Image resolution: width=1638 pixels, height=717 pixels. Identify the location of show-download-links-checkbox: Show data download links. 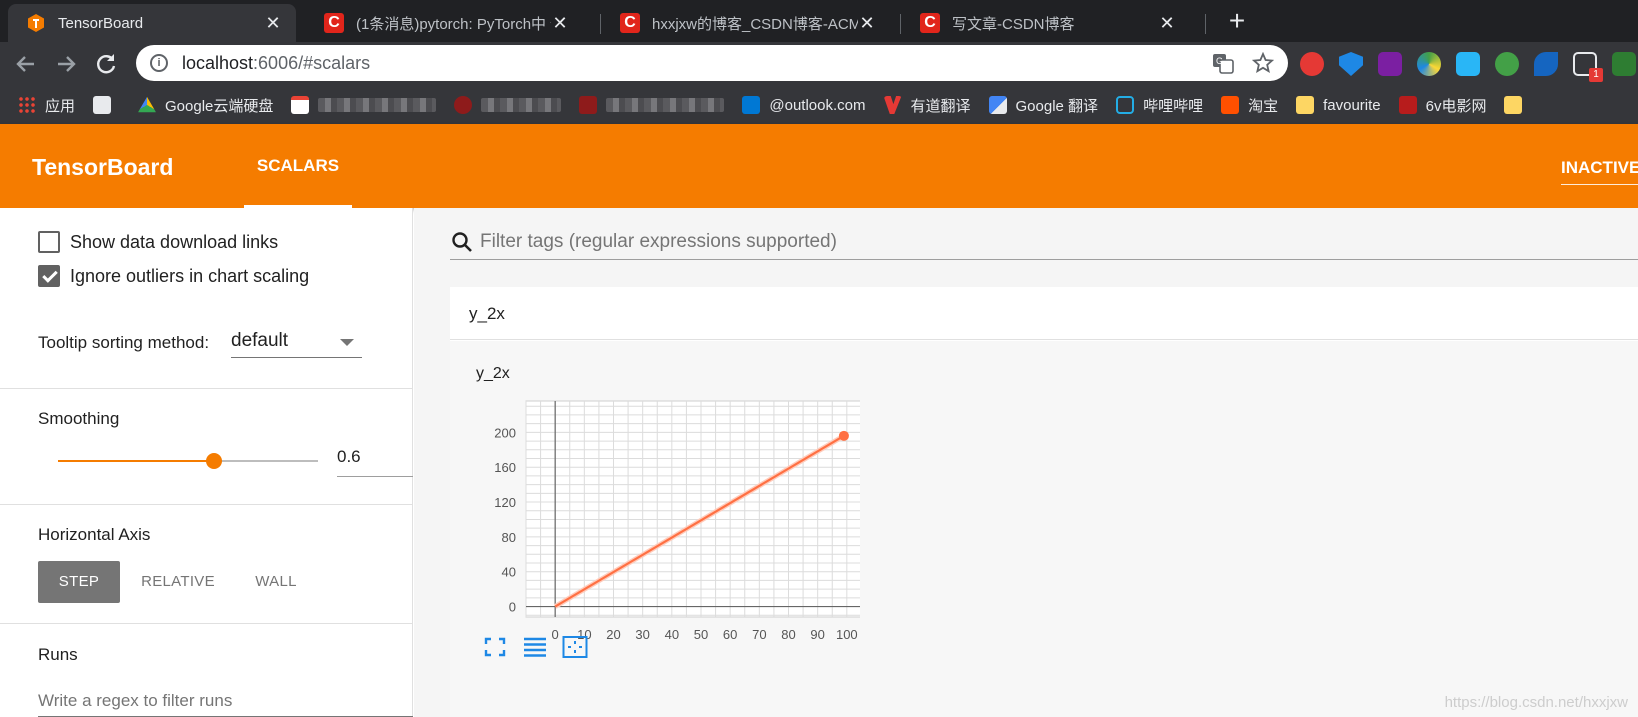
(158, 242).